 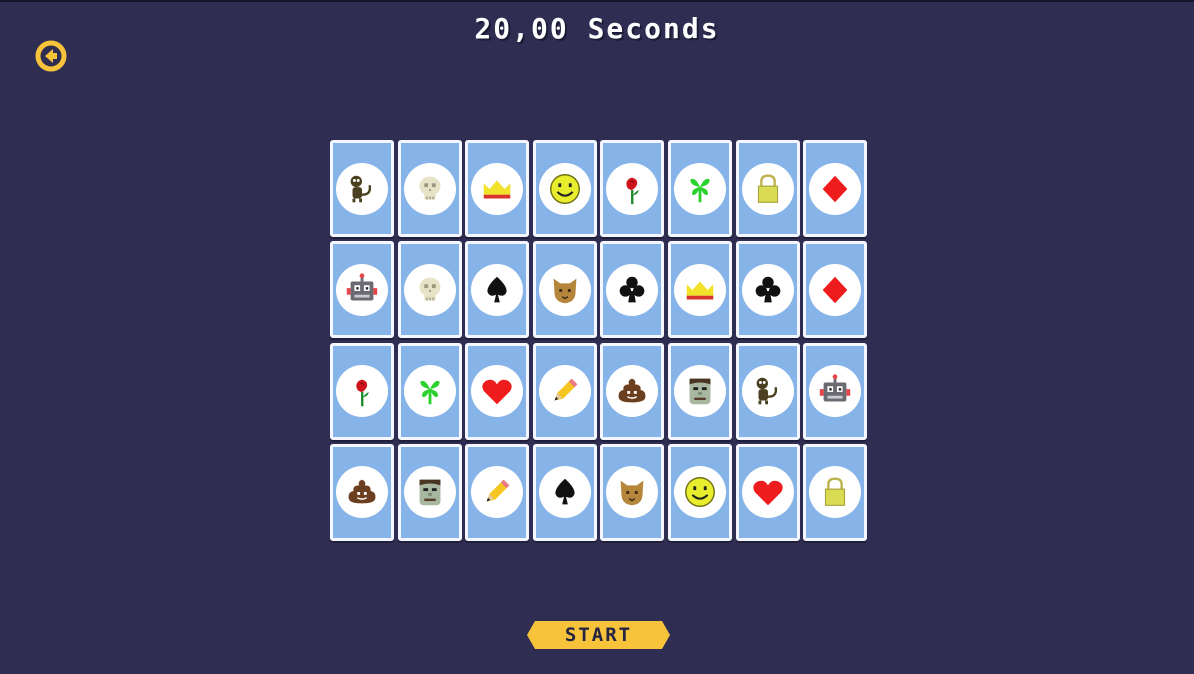 What do you see at coordinates (597, 28) in the screenshot?
I see `timer-display: 20,00 Seconds` at bounding box center [597, 28].